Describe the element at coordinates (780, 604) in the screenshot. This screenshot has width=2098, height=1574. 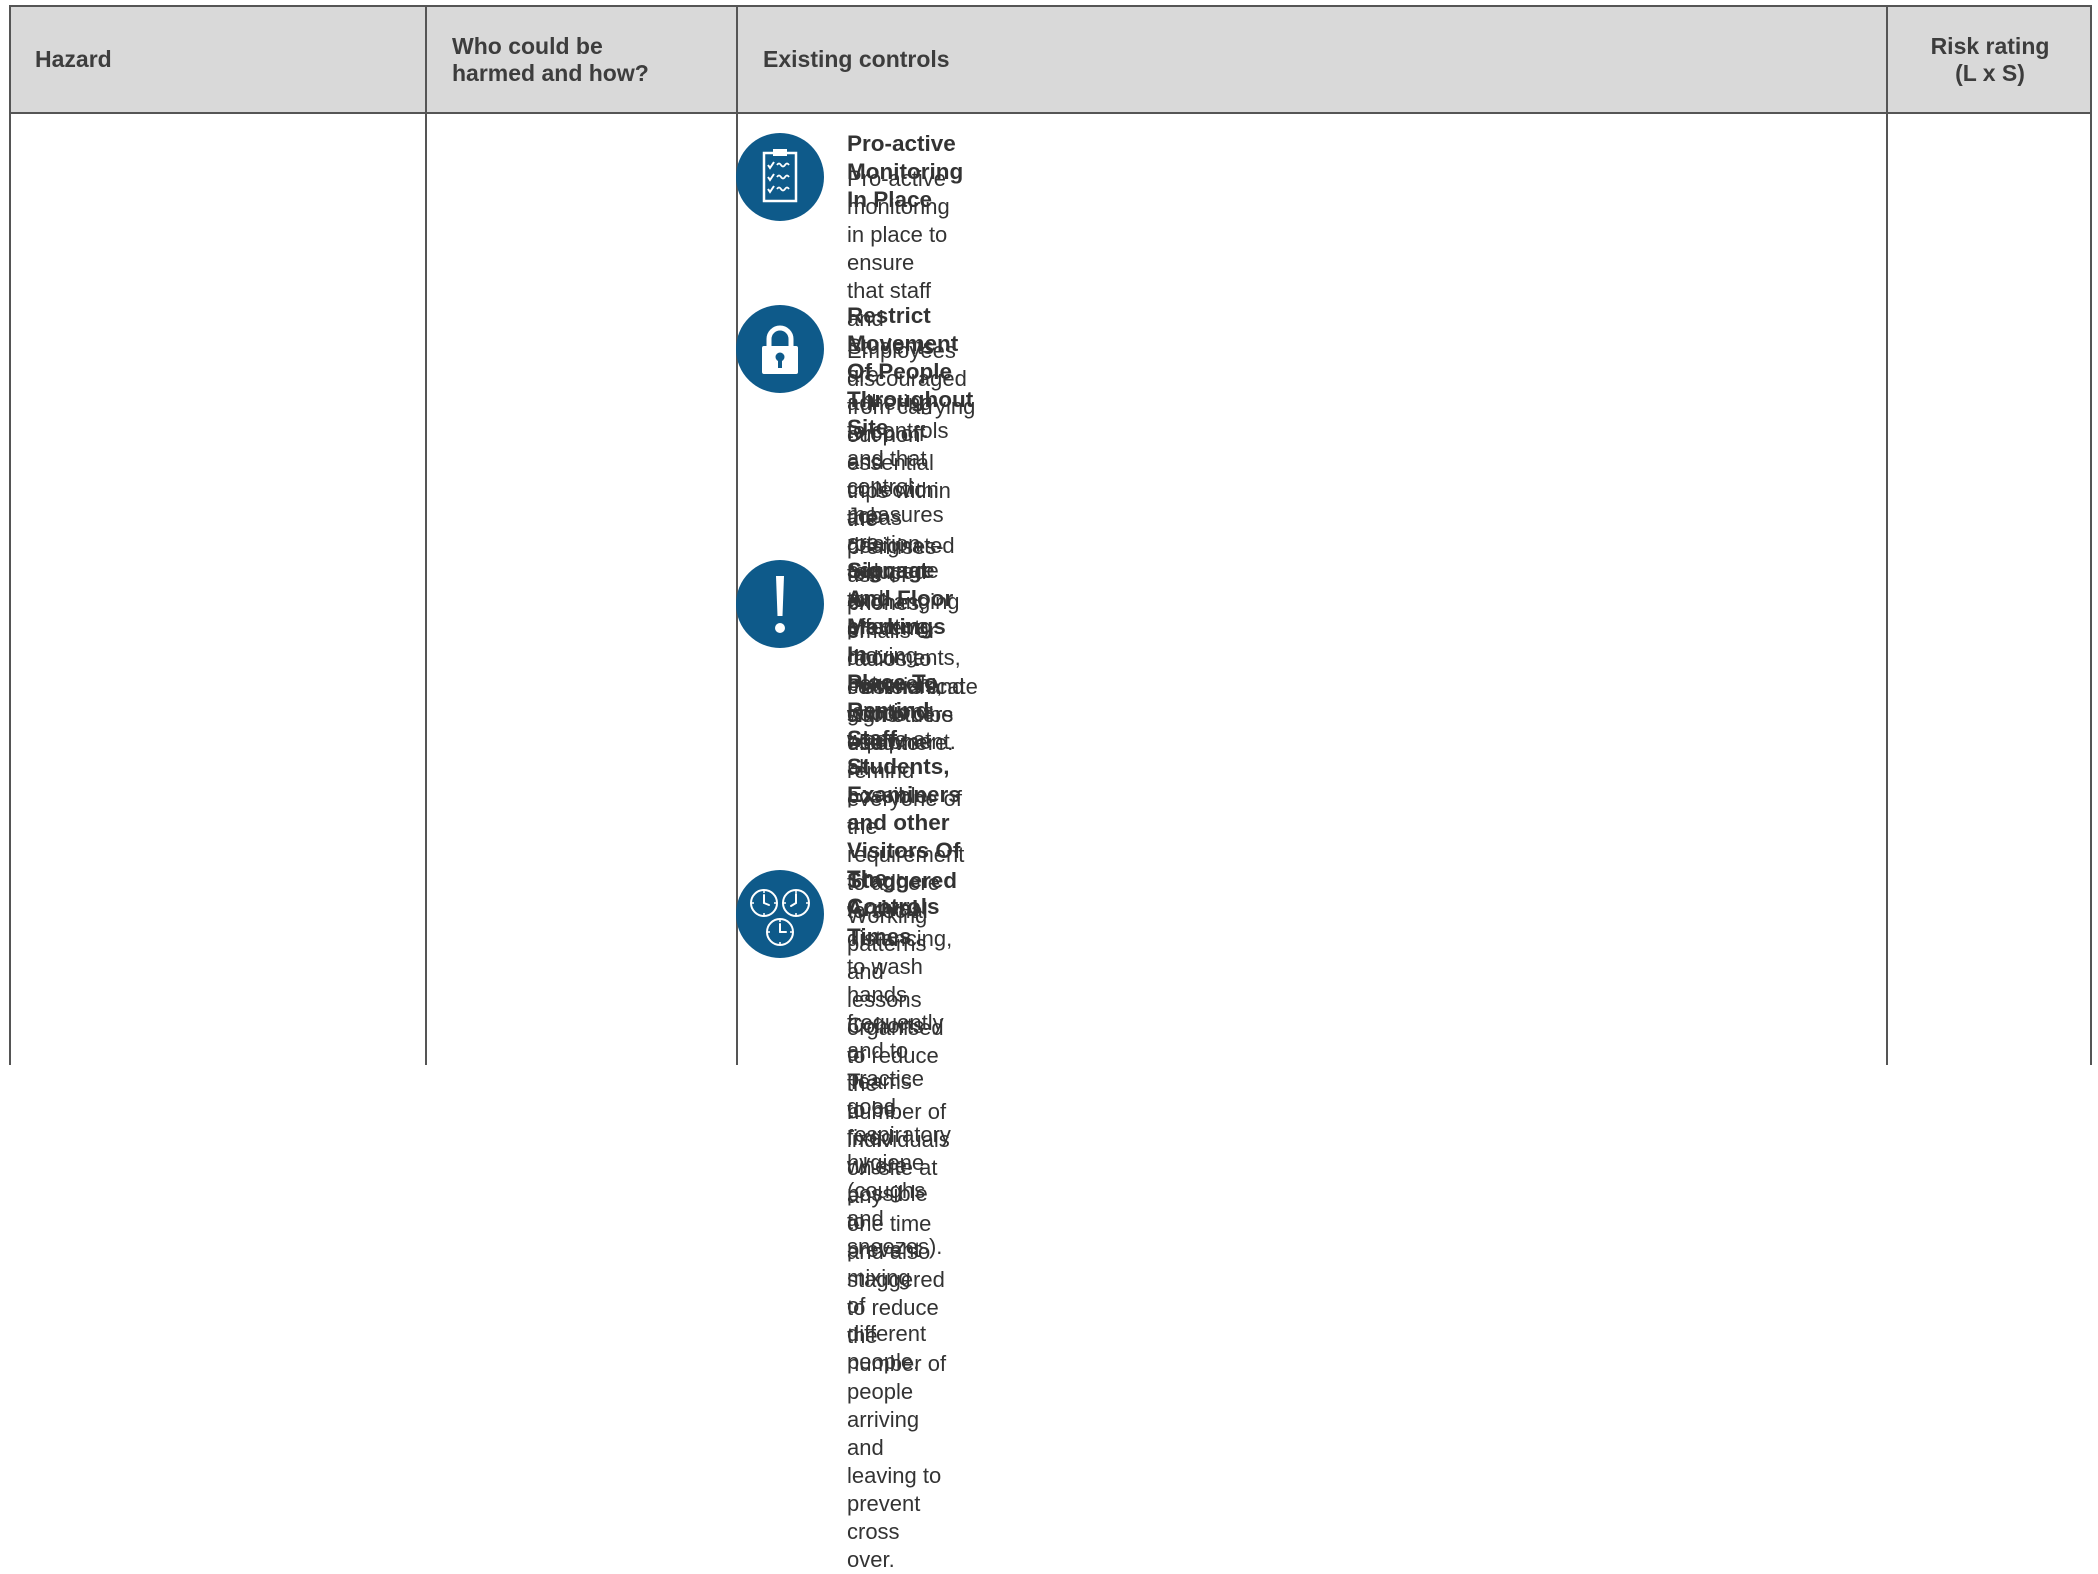
I see `exclamation-icon` at that location.